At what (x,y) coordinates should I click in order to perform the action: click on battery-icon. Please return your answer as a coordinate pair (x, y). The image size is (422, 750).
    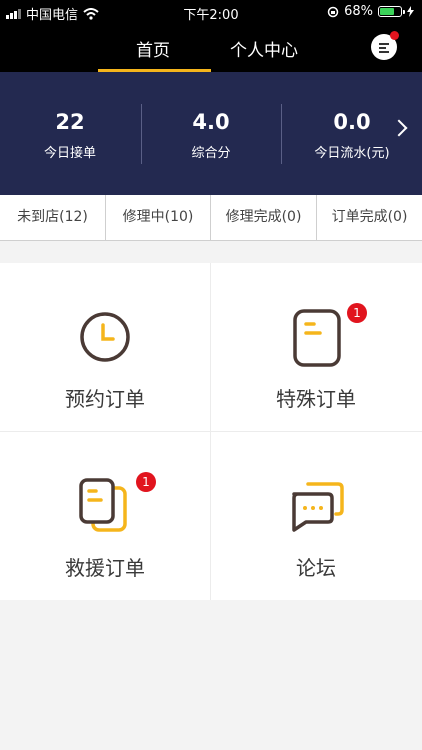
    Looking at the image, I should click on (391, 11).